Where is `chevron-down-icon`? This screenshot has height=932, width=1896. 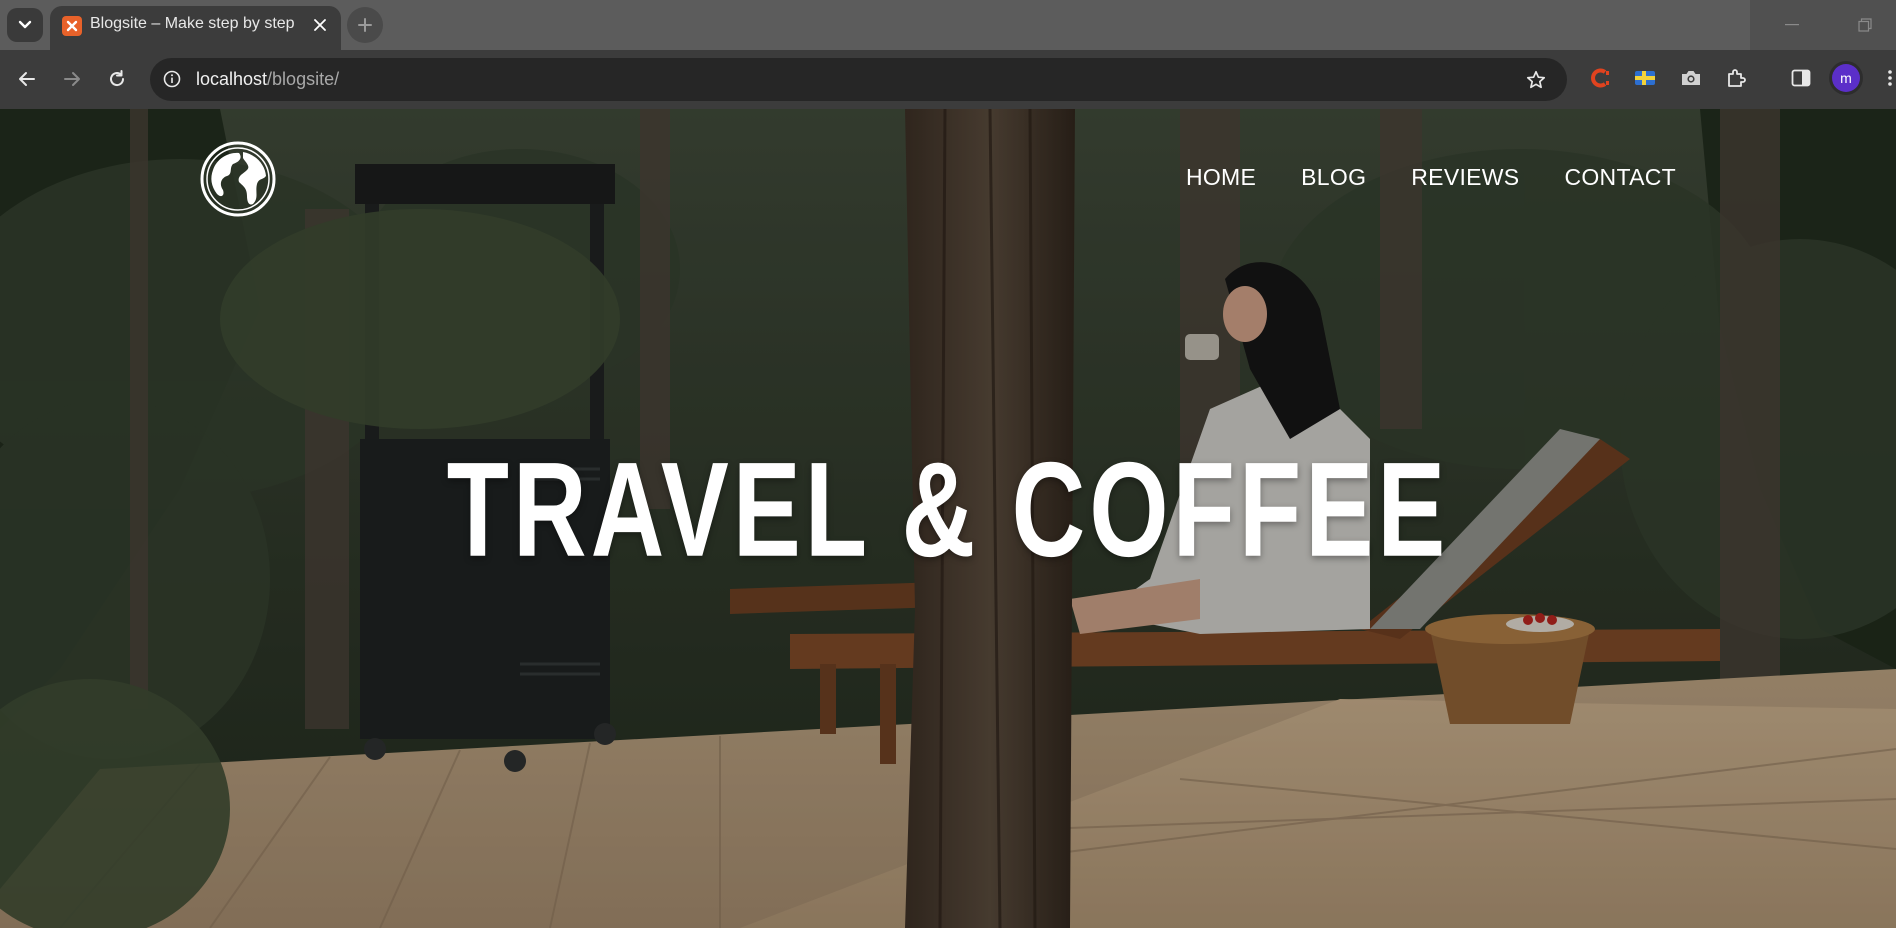 chevron-down-icon is located at coordinates (25, 24).